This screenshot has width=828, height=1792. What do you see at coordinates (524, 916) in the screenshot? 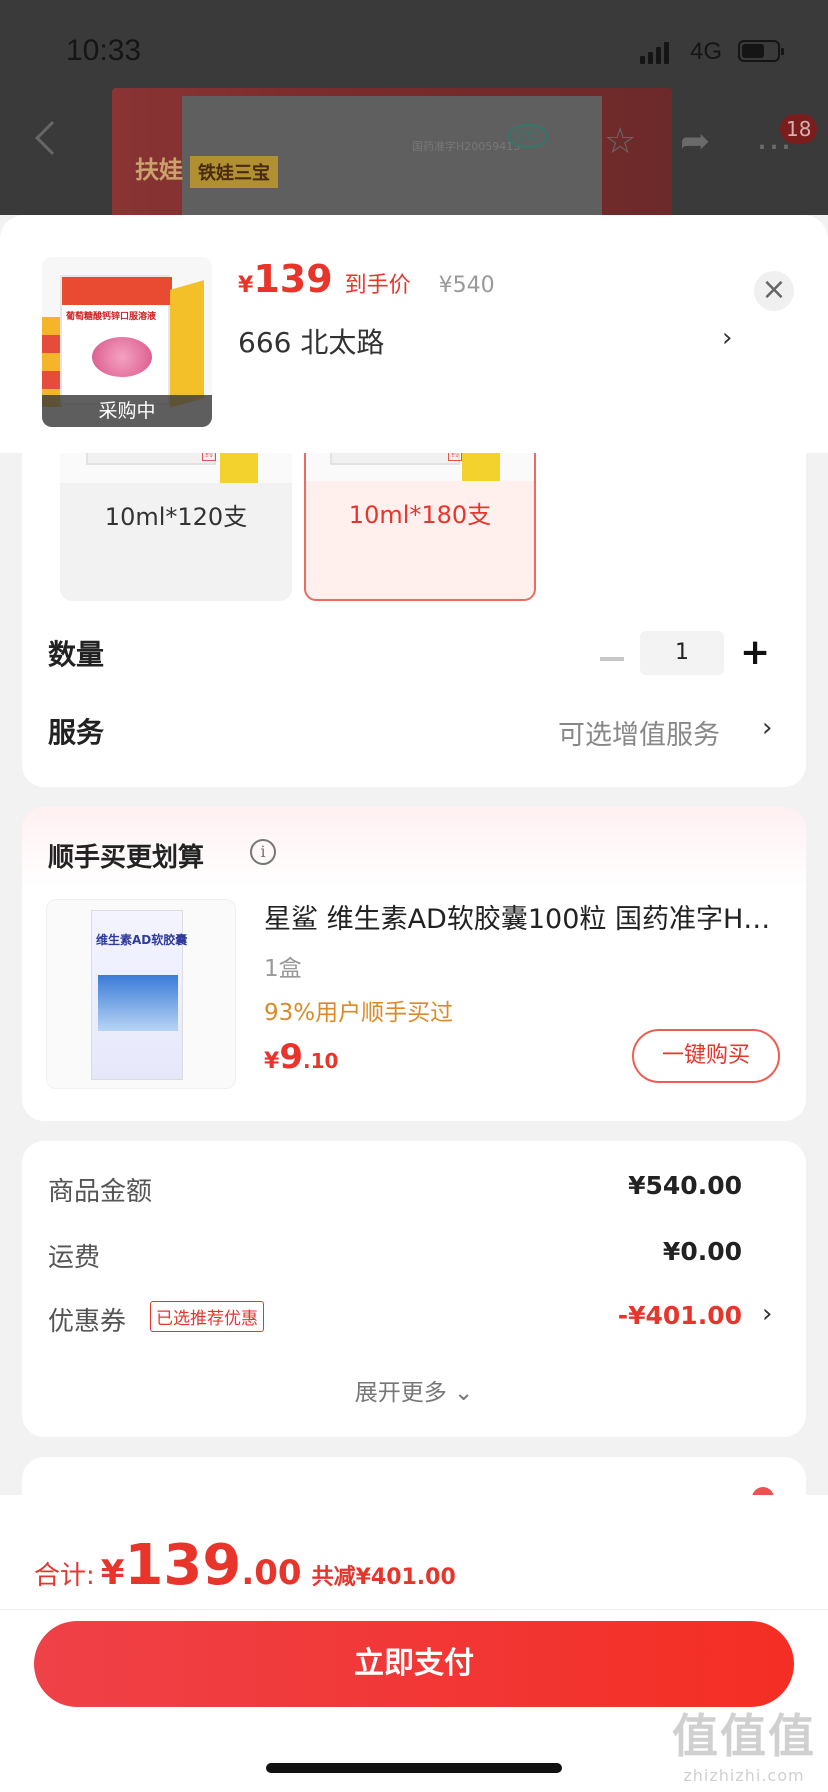
I see `recommend-product-name: 星鲨 维生素AD软胶囊100粒 国药准字H35021450` at bounding box center [524, 916].